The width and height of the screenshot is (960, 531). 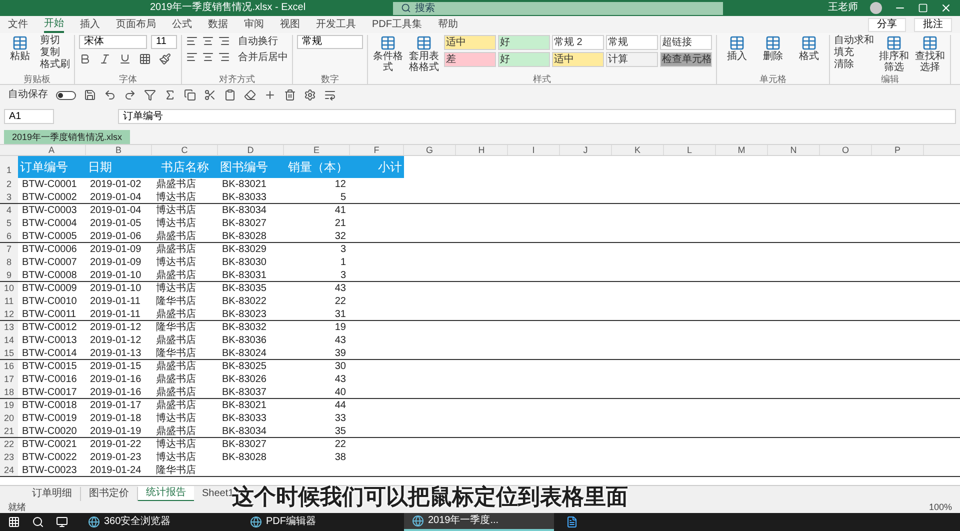 I want to click on align-center-icon, so click(x=208, y=57).